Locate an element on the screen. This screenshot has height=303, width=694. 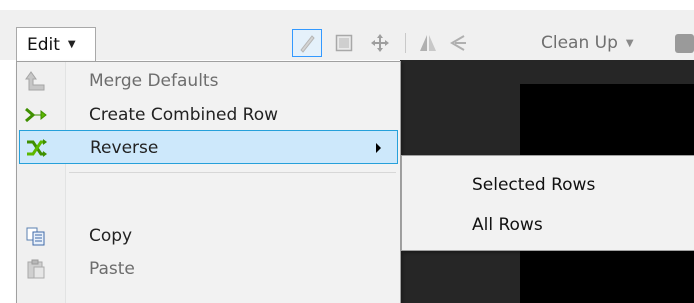
menu-item-label: Reverse is located at coordinates (124, 148).